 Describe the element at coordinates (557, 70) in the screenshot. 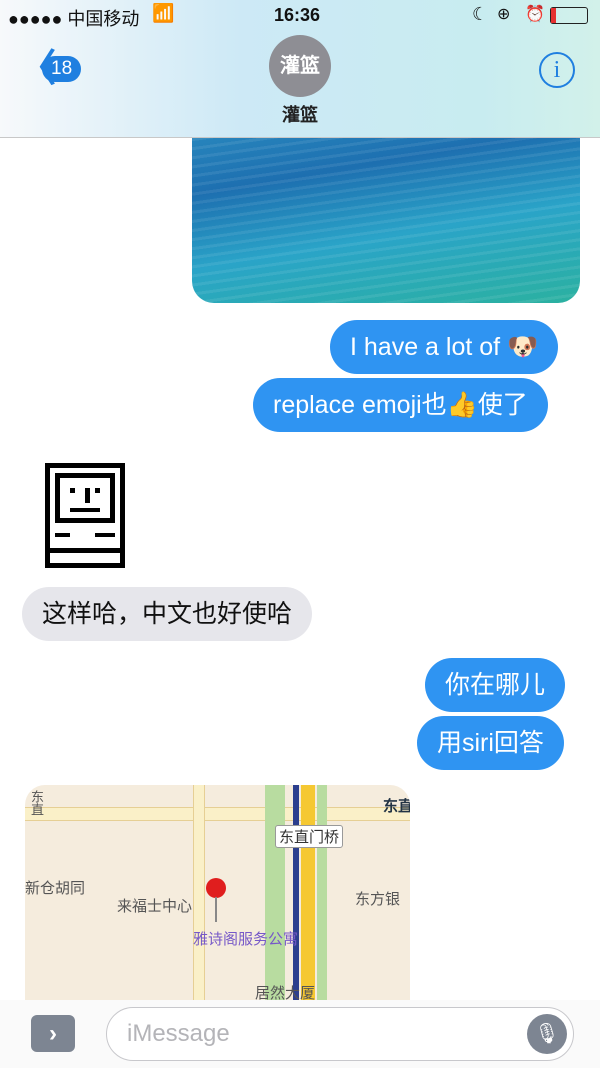

I see `info-button: i` at that location.